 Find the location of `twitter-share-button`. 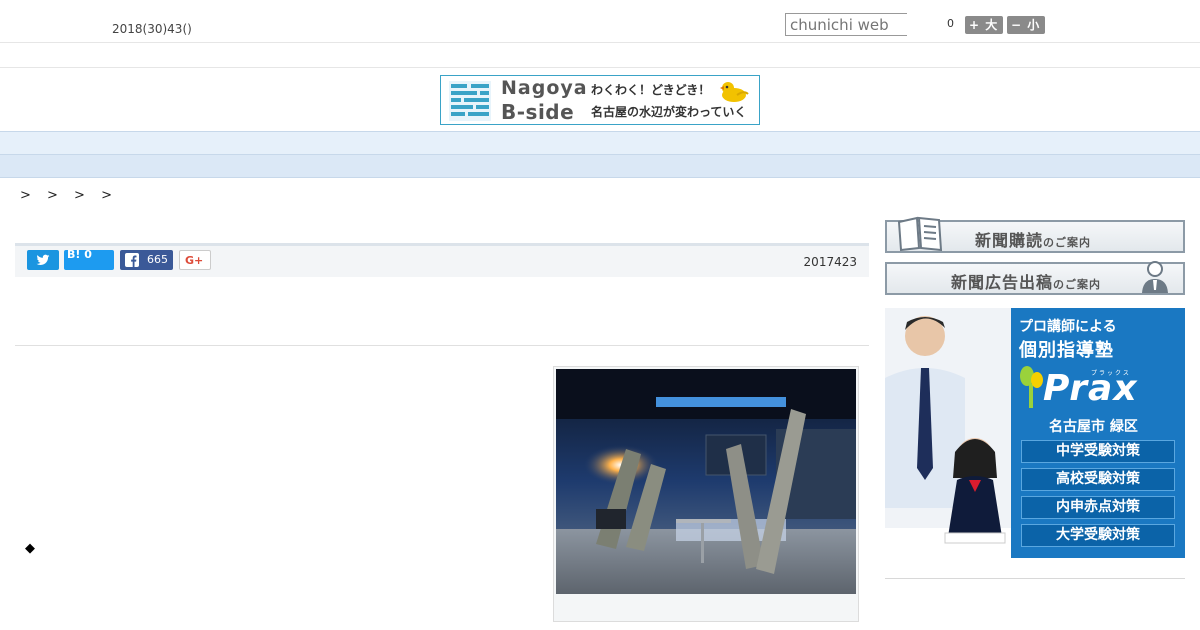

twitter-share-button is located at coordinates (43, 260).